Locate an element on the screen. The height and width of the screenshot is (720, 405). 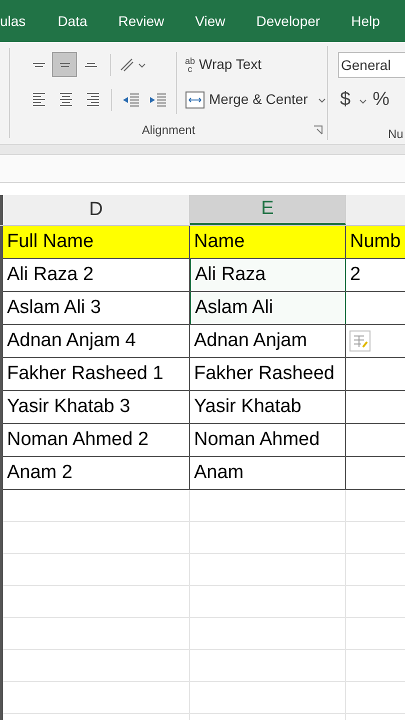
table-cell: Adnan Anjam is located at coordinates (268, 341).